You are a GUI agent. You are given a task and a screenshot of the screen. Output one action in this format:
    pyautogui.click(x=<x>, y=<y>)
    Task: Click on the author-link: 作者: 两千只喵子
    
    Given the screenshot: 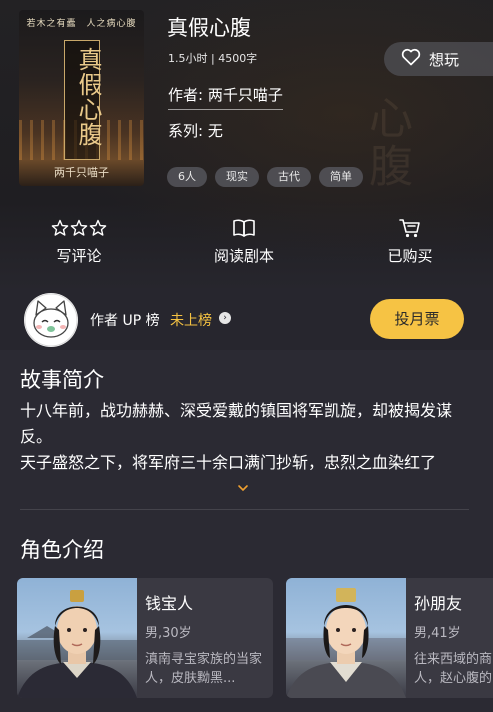 What is the action you would take?
    pyautogui.click(x=225, y=97)
    